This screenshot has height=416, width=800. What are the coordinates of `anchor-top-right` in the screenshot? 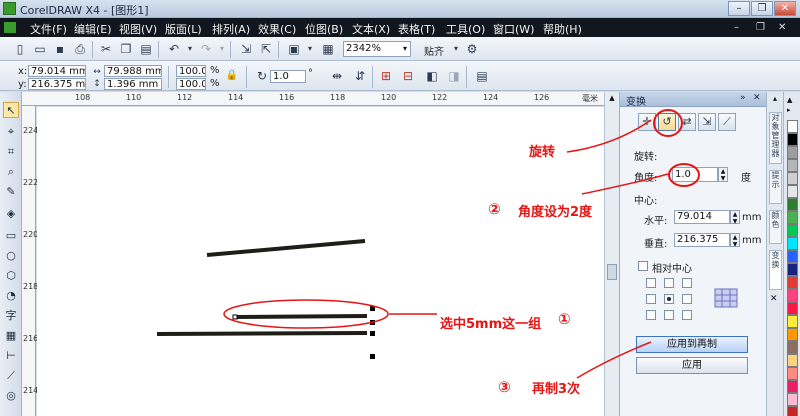 It's located at (687, 283).